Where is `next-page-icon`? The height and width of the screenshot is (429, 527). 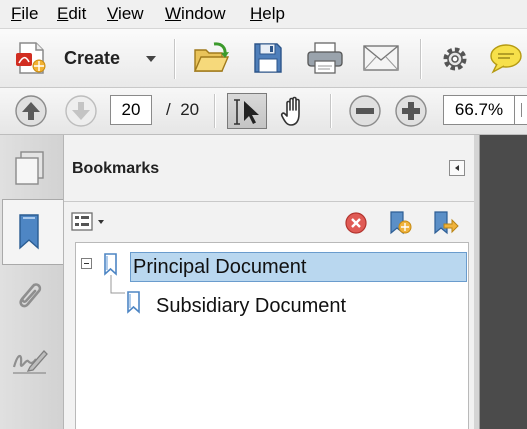
next-page-icon is located at coordinates (81, 111).